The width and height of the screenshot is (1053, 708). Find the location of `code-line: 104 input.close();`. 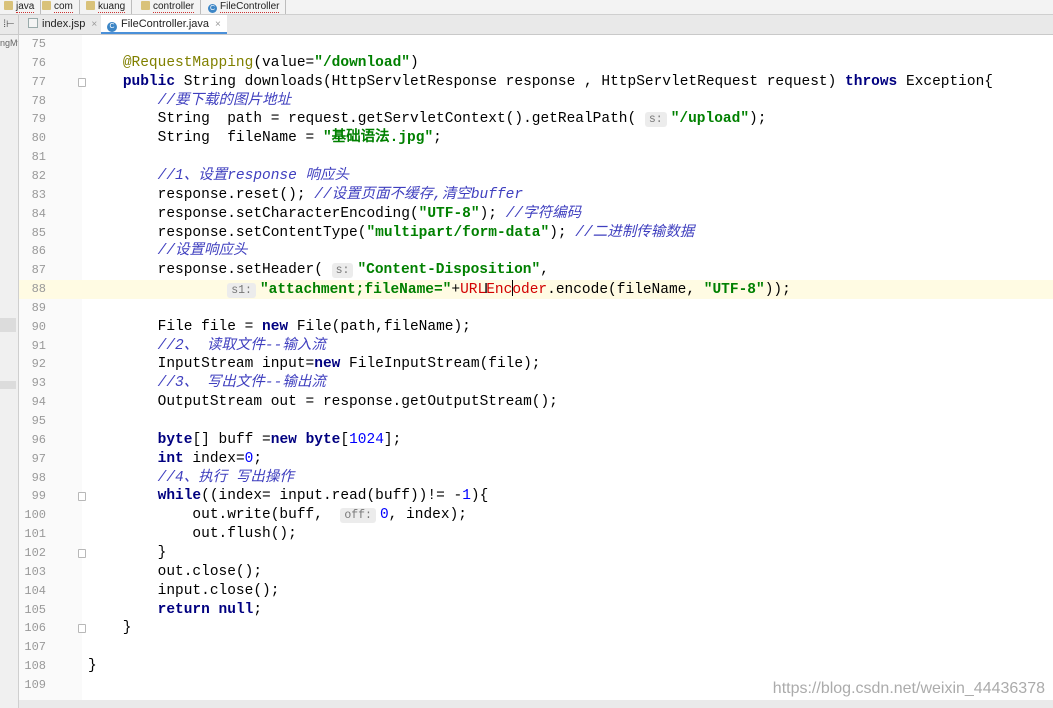

code-line: 104 input.close(); is located at coordinates (536, 591).